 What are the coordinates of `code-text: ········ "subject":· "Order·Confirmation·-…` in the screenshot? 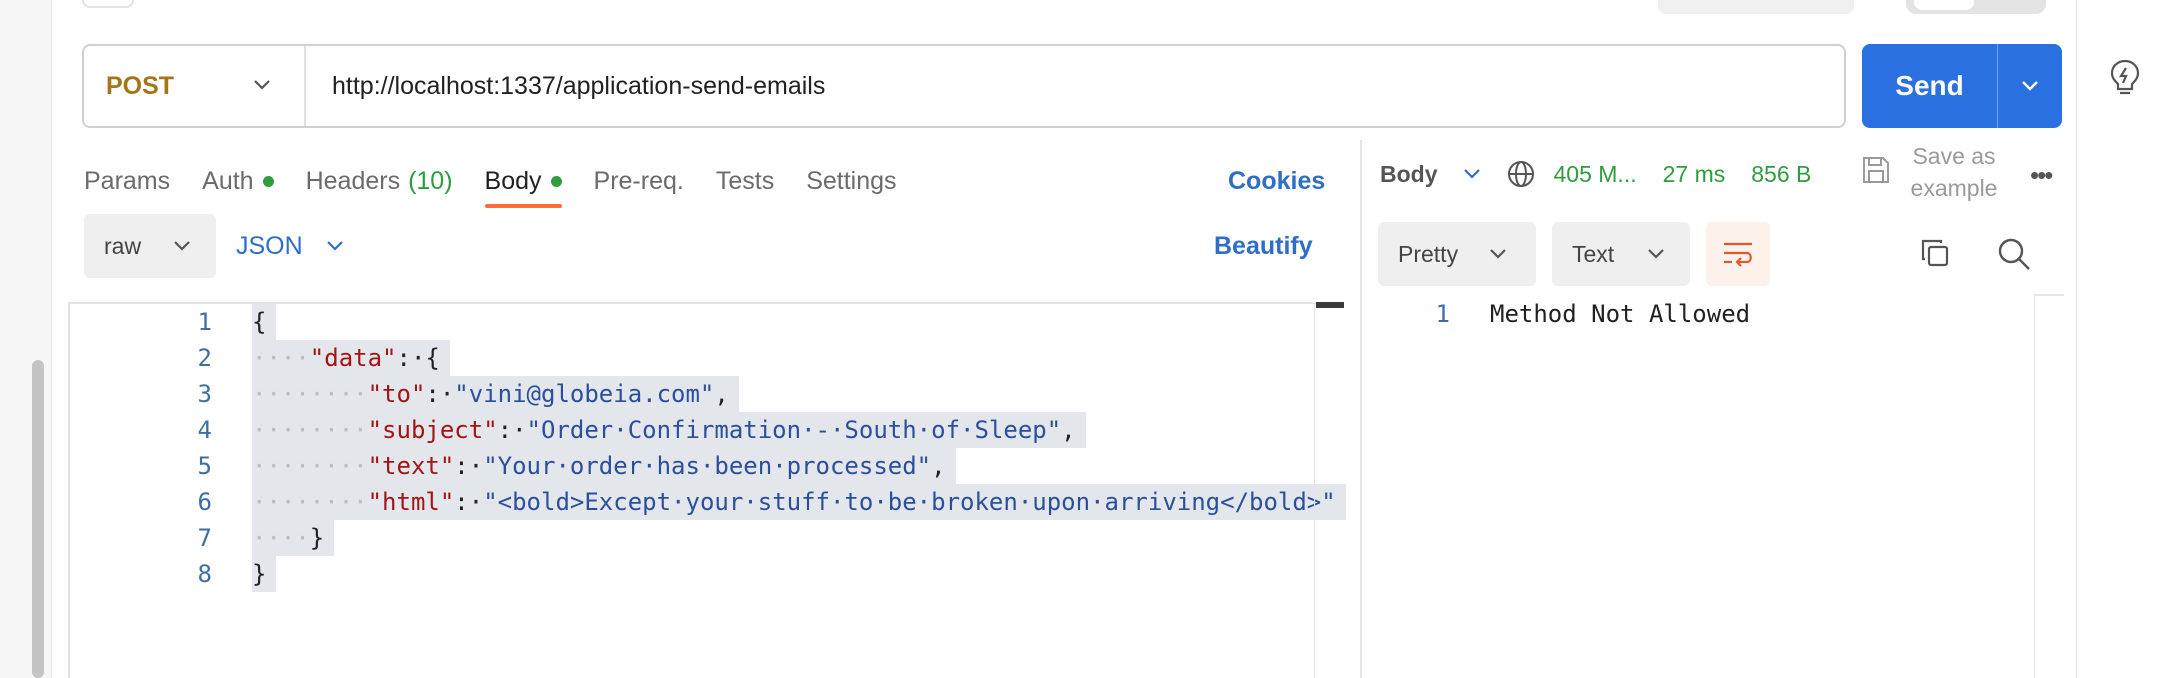 It's located at (669, 430).